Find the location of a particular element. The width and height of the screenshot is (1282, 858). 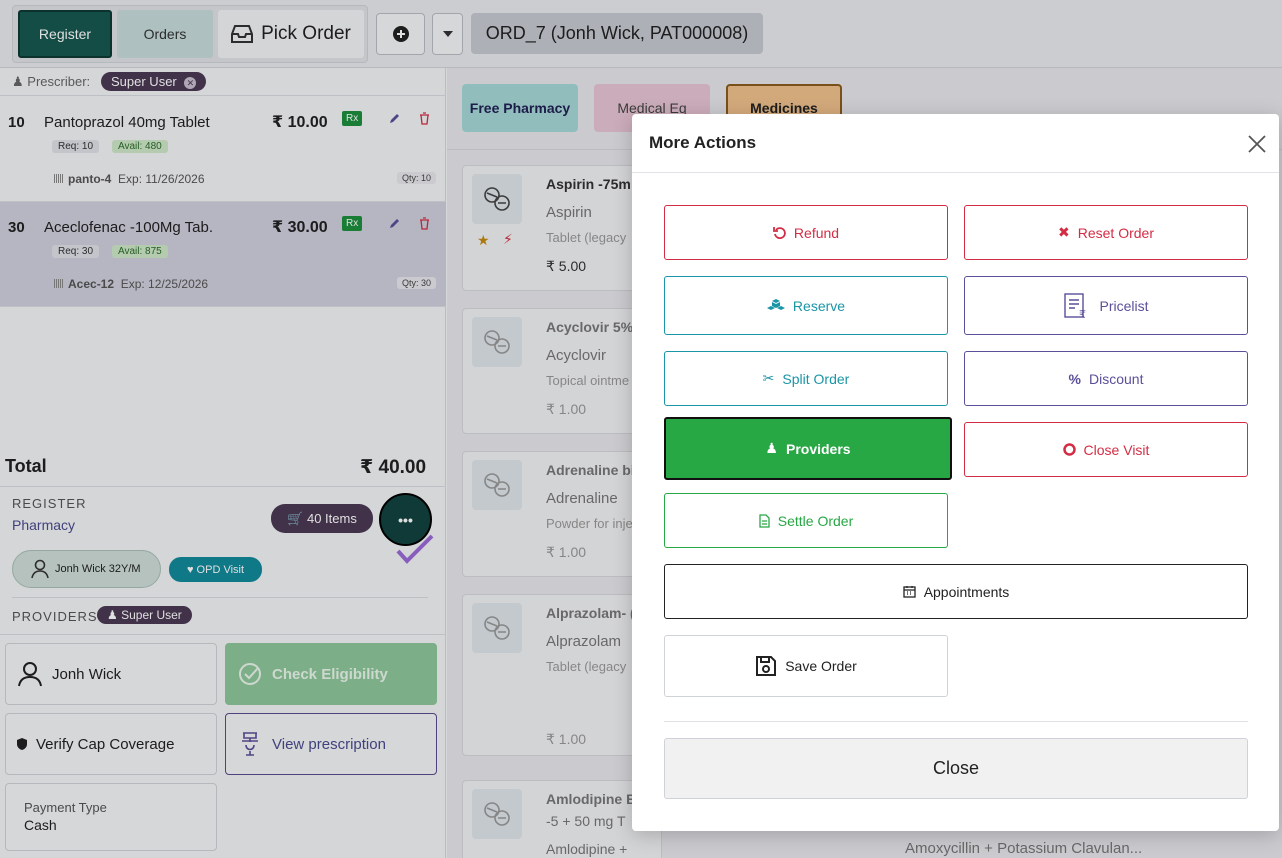

settle-order-label: Settle Order is located at coordinates (815, 520).